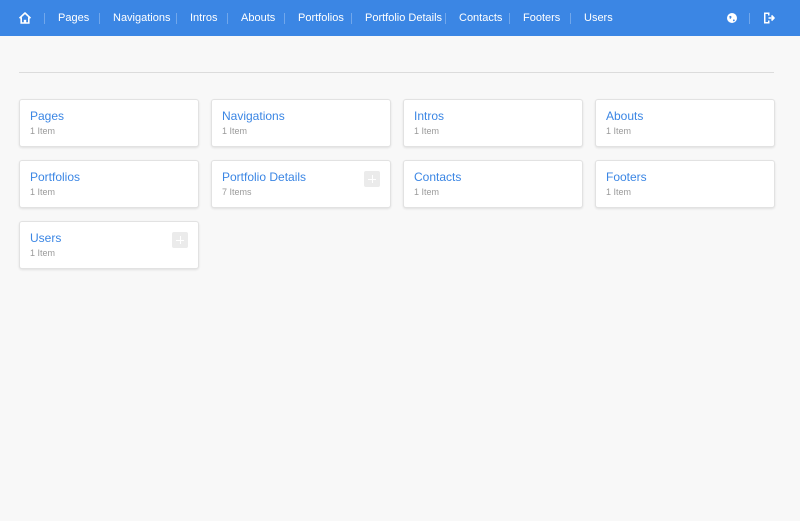  Describe the element at coordinates (685, 184) in the screenshot. I see `card-footers: Footers 1 Item` at that location.